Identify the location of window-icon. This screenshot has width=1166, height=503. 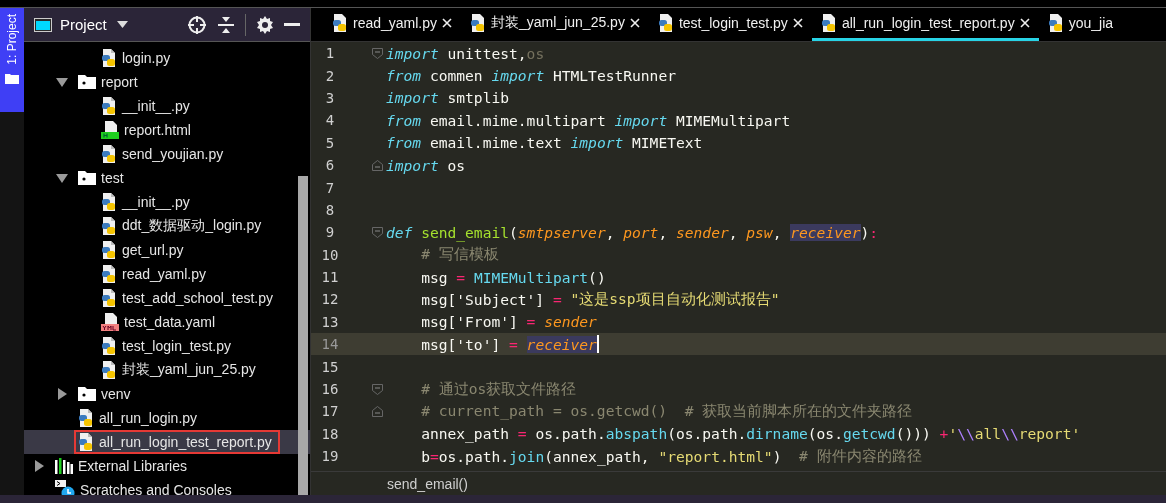
(43, 24).